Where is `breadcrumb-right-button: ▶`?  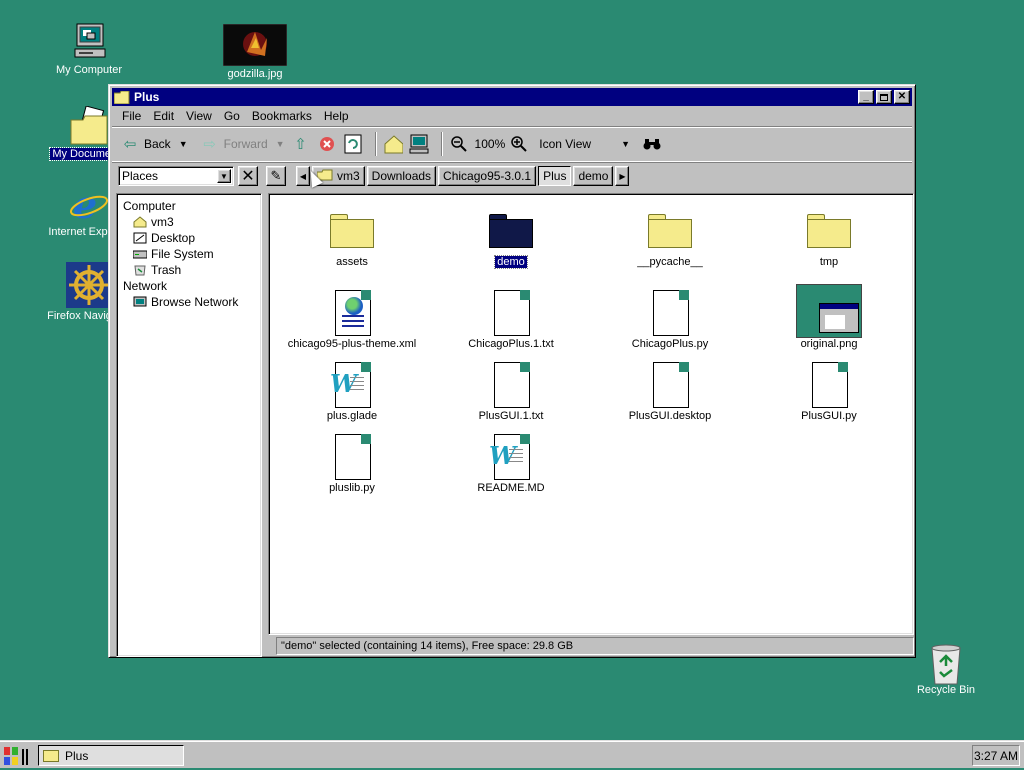 breadcrumb-right-button: ▶ is located at coordinates (622, 176).